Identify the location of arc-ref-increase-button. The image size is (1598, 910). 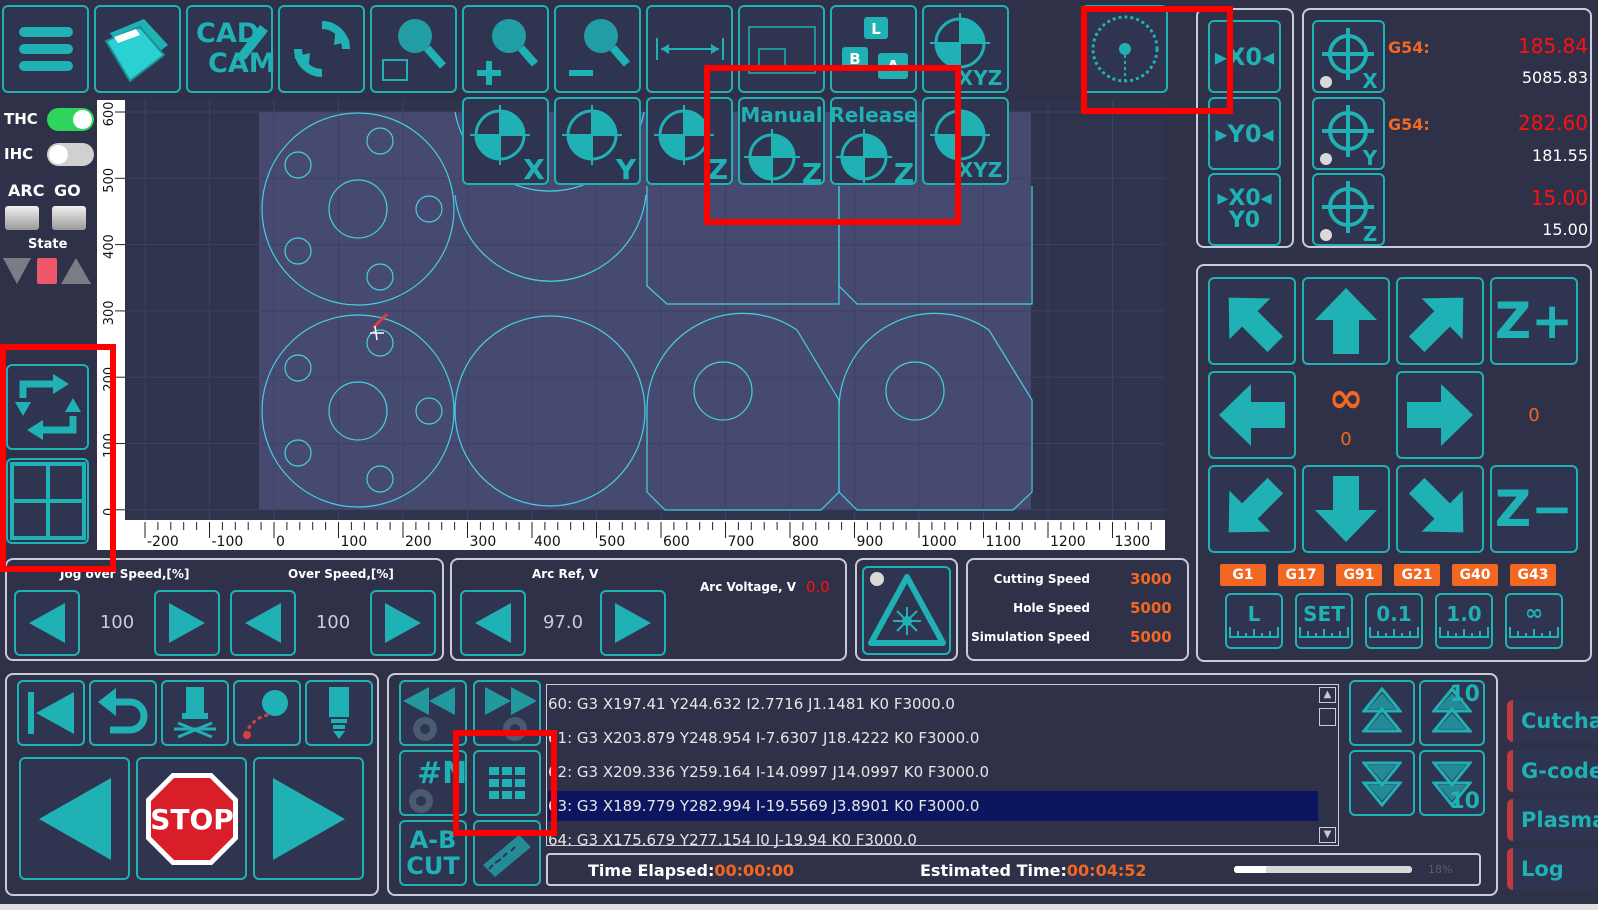
(633, 623).